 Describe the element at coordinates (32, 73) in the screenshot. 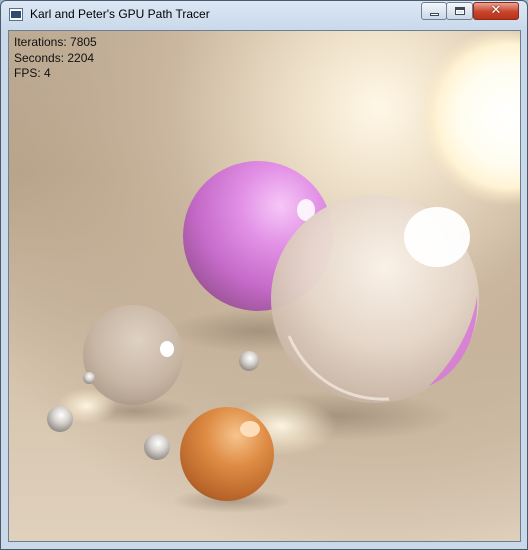

I see `fps-counter: FPS: 4` at that location.